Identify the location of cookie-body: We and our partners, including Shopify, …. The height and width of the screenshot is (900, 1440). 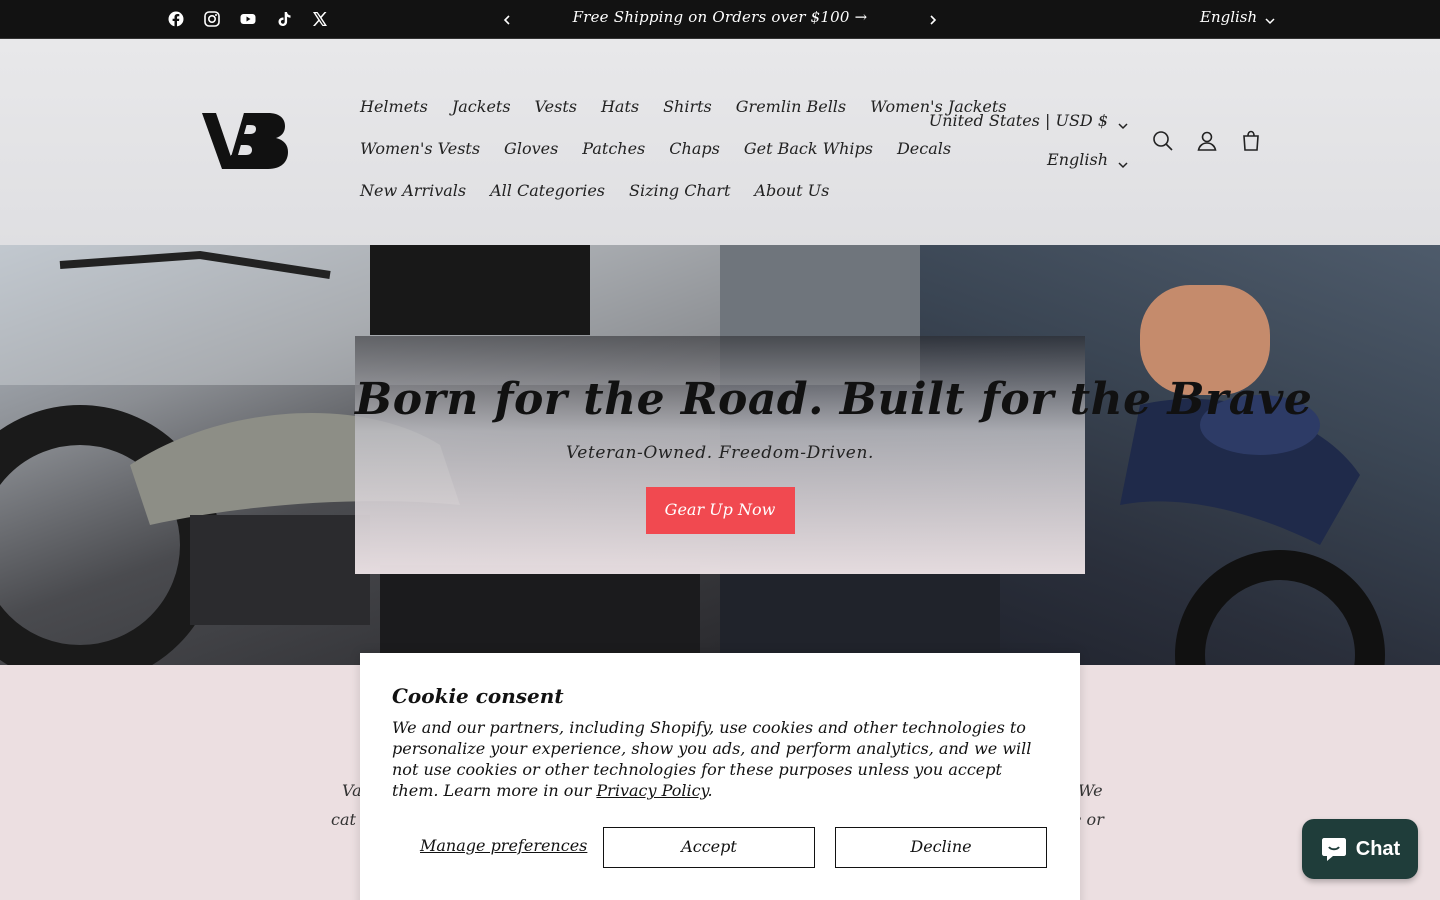
(722, 759).